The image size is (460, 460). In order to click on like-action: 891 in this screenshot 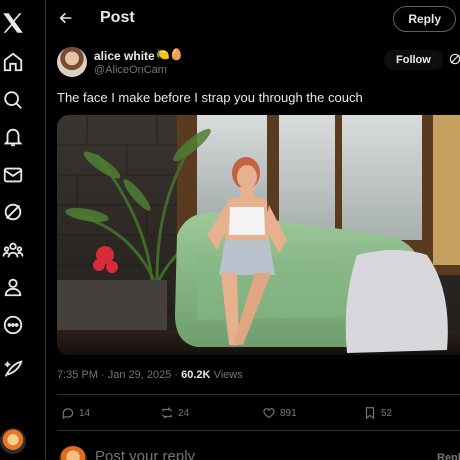, I will do `click(279, 413)`.